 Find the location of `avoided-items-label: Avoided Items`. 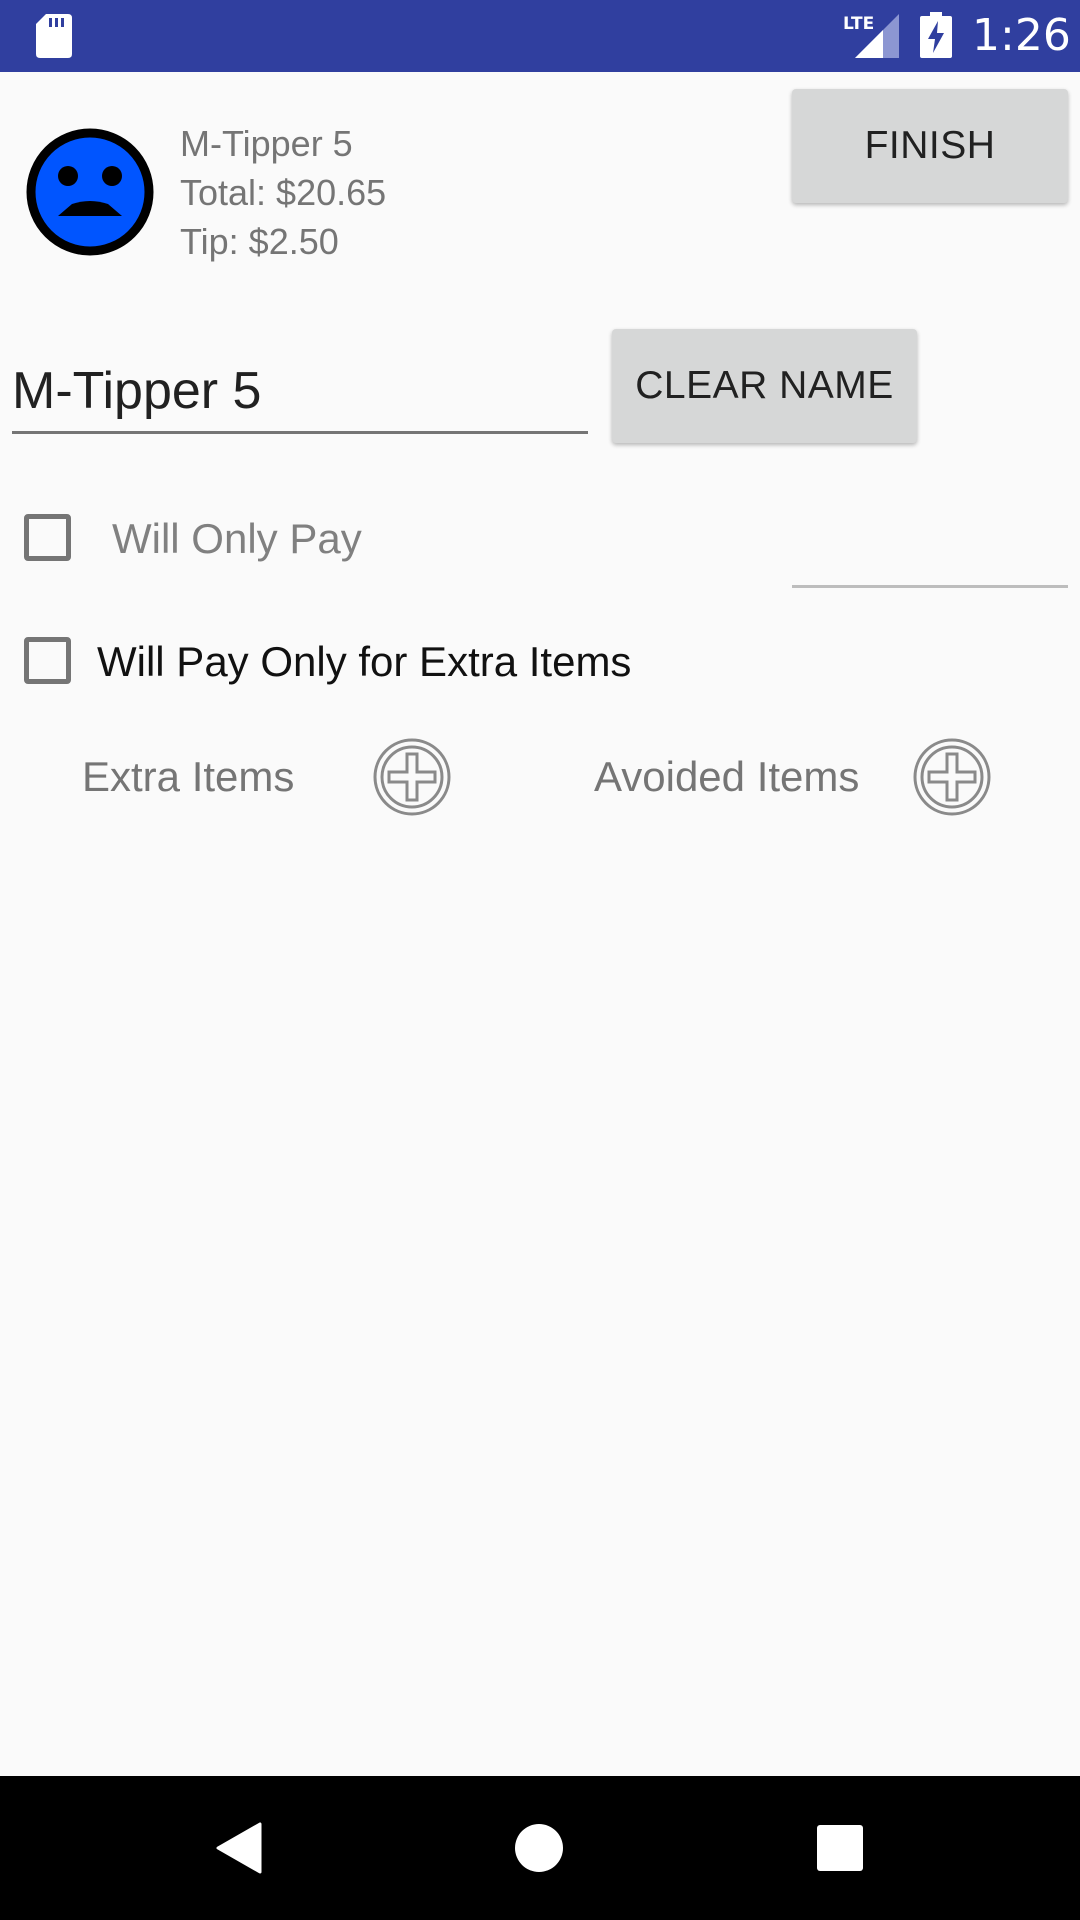

avoided-items-label: Avoided Items is located at coordinates (727, 776).